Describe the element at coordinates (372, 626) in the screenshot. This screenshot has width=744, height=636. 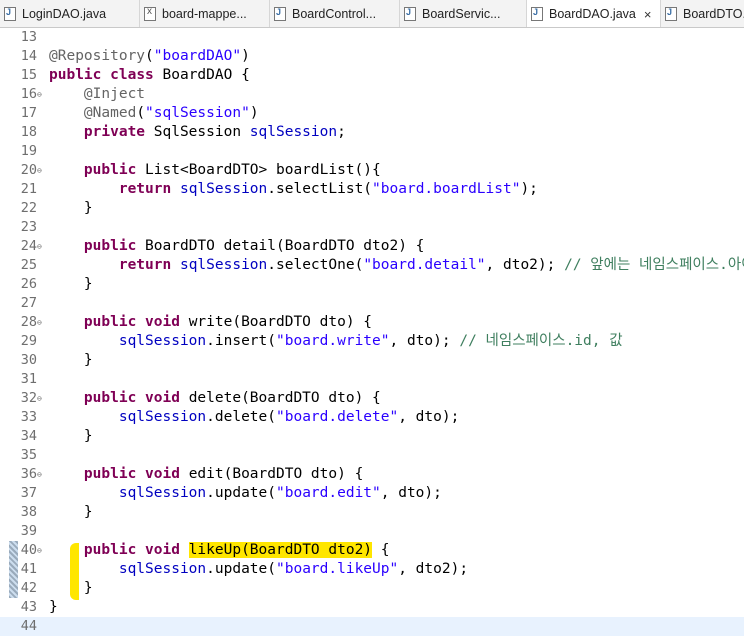
I see `code-line: 44` at that location.